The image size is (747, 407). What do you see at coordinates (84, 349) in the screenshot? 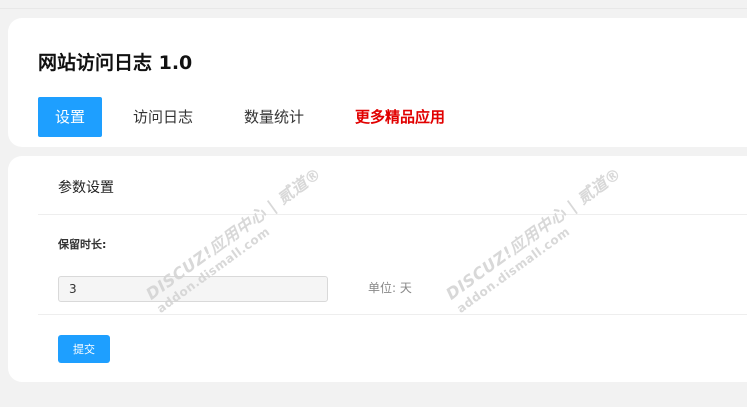
I see `submit-button: 提交` at bounding box center [84, 349].